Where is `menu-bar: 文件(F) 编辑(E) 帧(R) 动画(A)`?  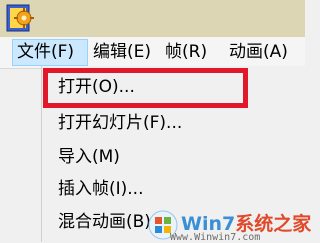
menu-bar: 文件(F) 编辑(E) 帧(R) 动画(A) is located at coordinates (152, 53).